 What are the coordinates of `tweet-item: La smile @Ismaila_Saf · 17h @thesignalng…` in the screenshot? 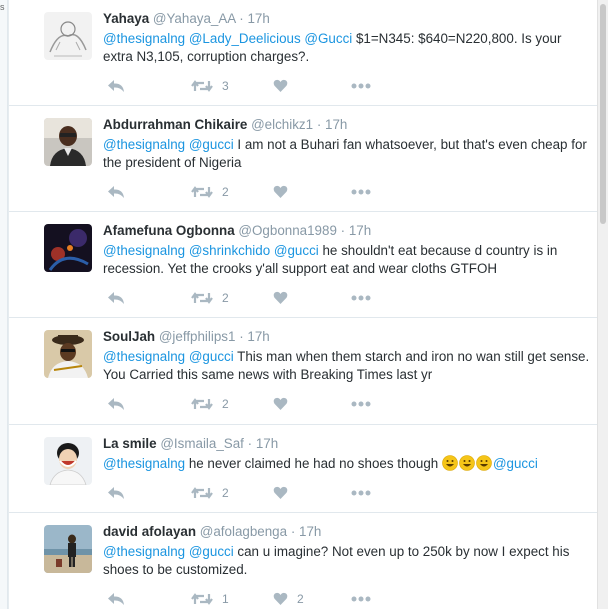 It's located at (303, 469).